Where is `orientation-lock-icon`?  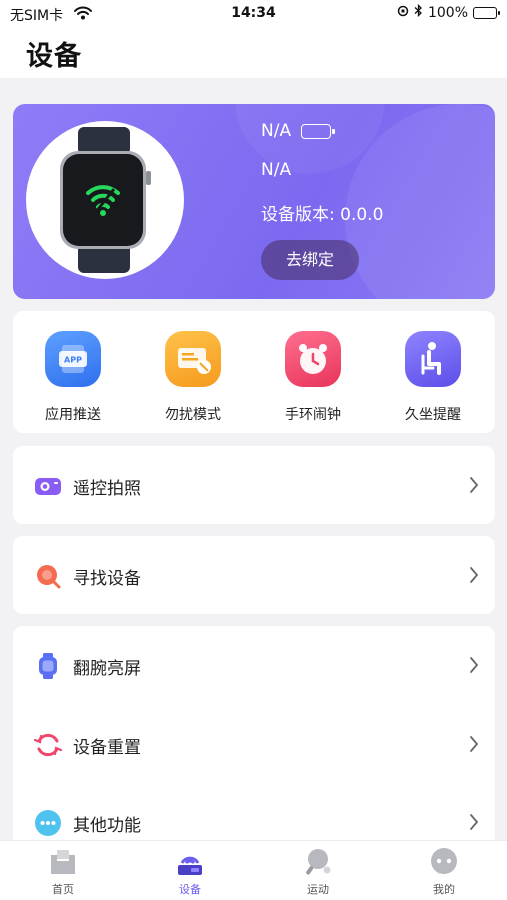 orientation-lock-icon is located at coordinates (403, 13).